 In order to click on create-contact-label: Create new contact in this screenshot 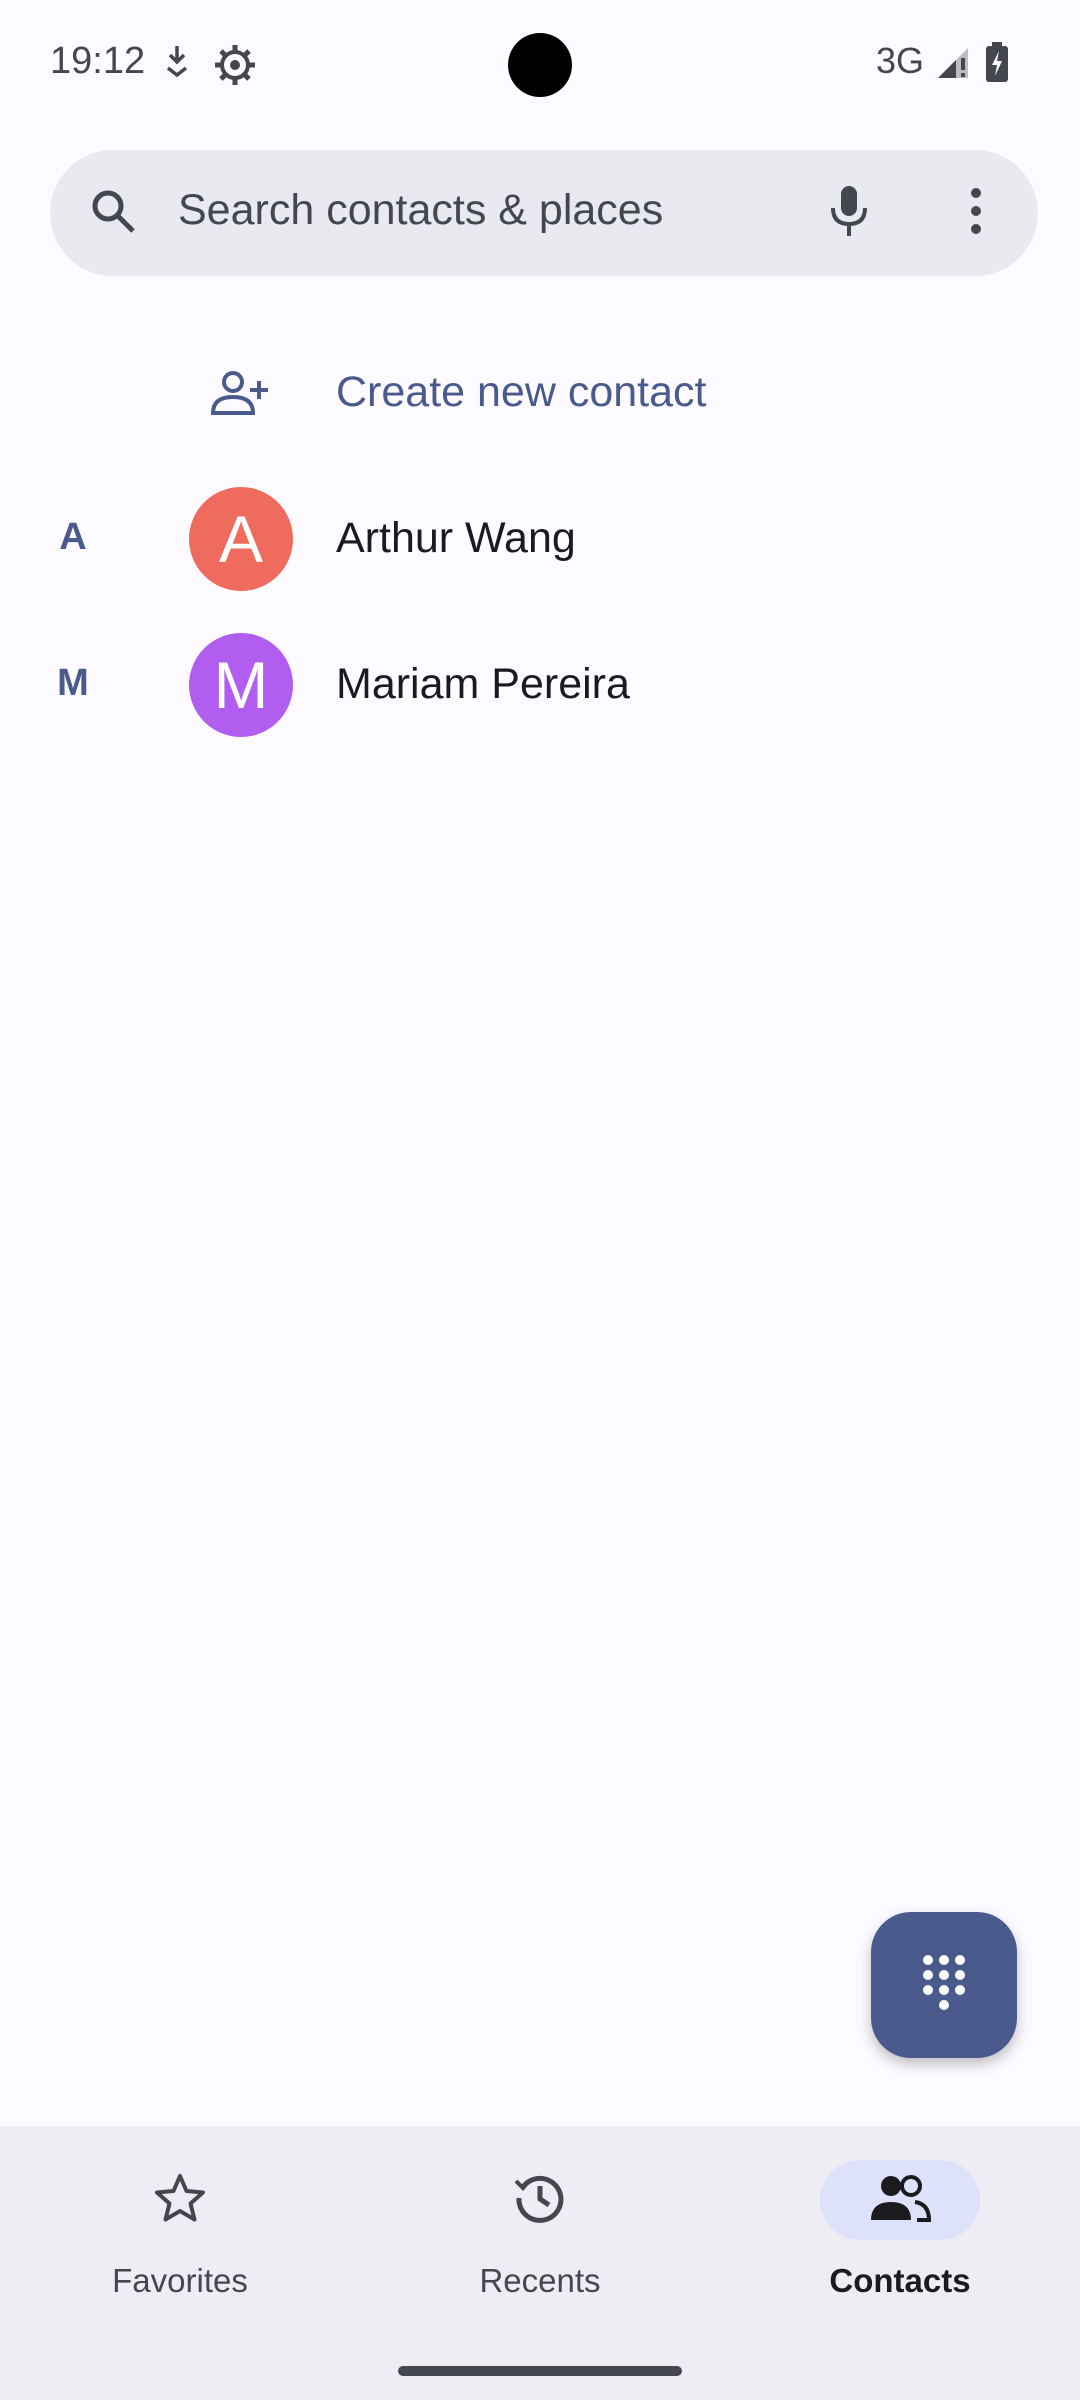, I will do `click(521, 392)`.